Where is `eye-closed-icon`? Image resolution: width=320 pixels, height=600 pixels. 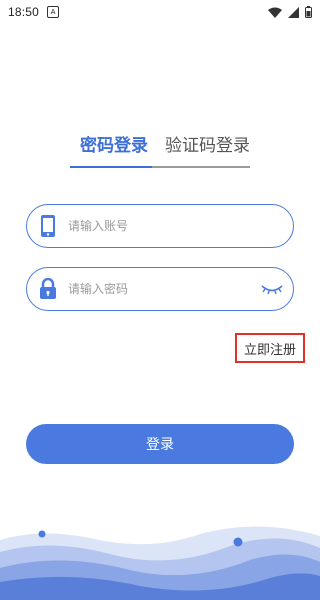 eye-closed-icon is located at coordinates (272, 289).